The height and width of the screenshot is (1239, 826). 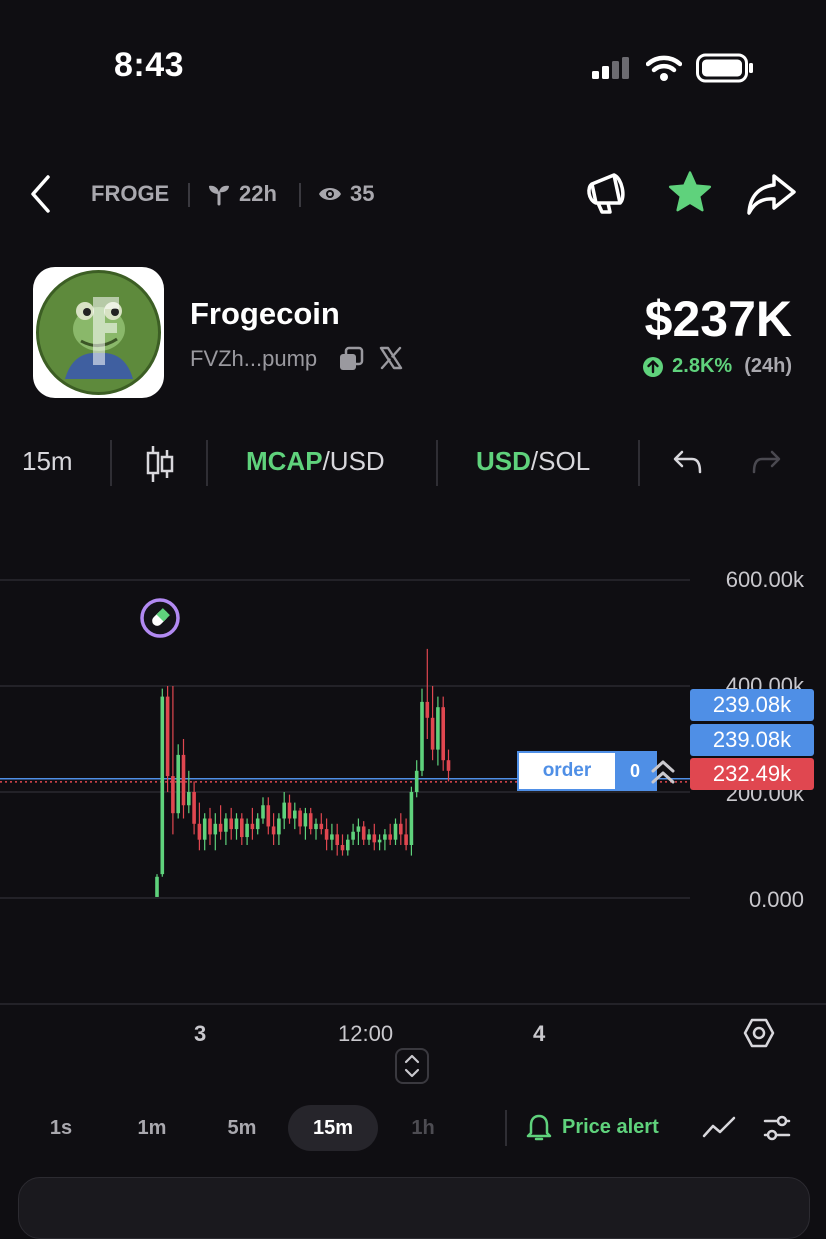 I want to click on timeframe-5m: 5m, so click(x=242, y=1128).